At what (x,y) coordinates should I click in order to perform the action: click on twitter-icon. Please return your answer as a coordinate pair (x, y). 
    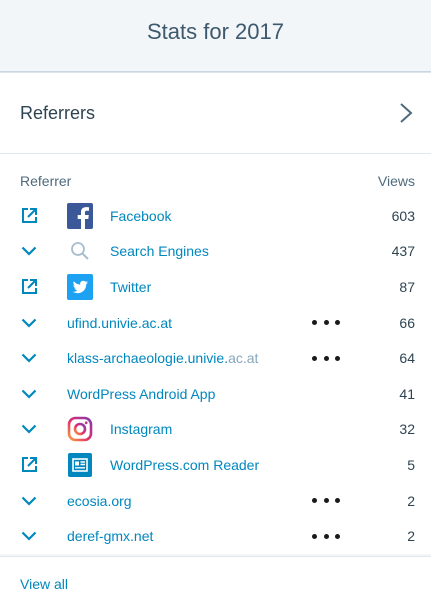
    Looking at the image, I should click on (80, 286).